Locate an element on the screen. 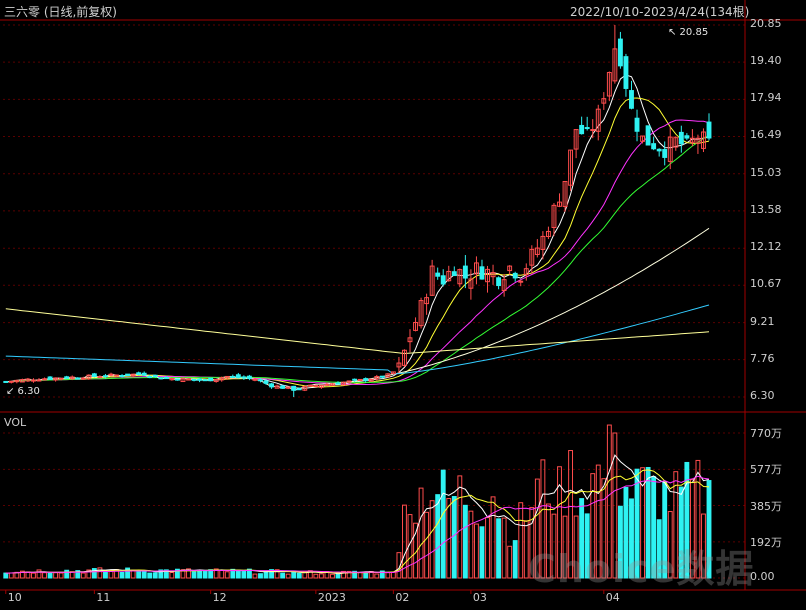 The image size is (806, 610). volume-tick-label: 770万 is located at coordinates (766, 433).